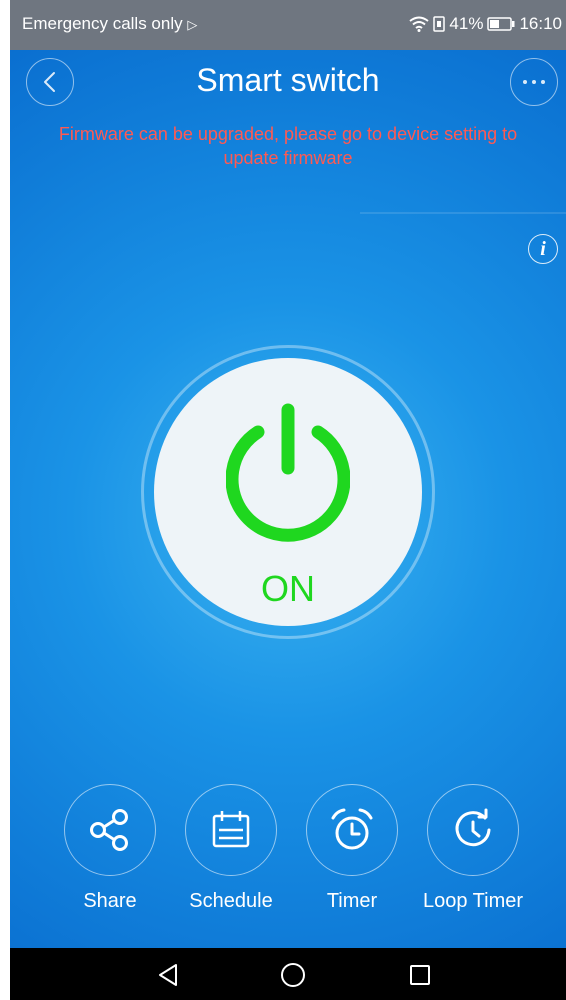 The width and height of the screenshot is (566, 1000). I want to click on schedule-button, so click(231, 830).